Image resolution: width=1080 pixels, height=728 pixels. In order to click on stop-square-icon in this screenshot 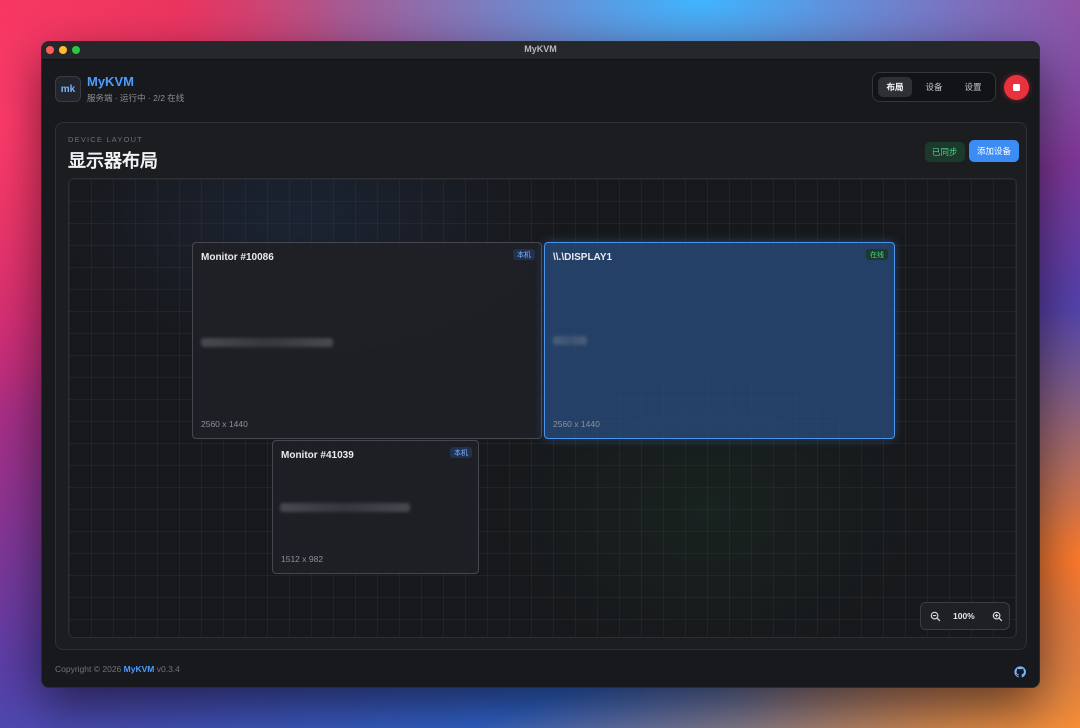, I will do `click(1016, 87)`.